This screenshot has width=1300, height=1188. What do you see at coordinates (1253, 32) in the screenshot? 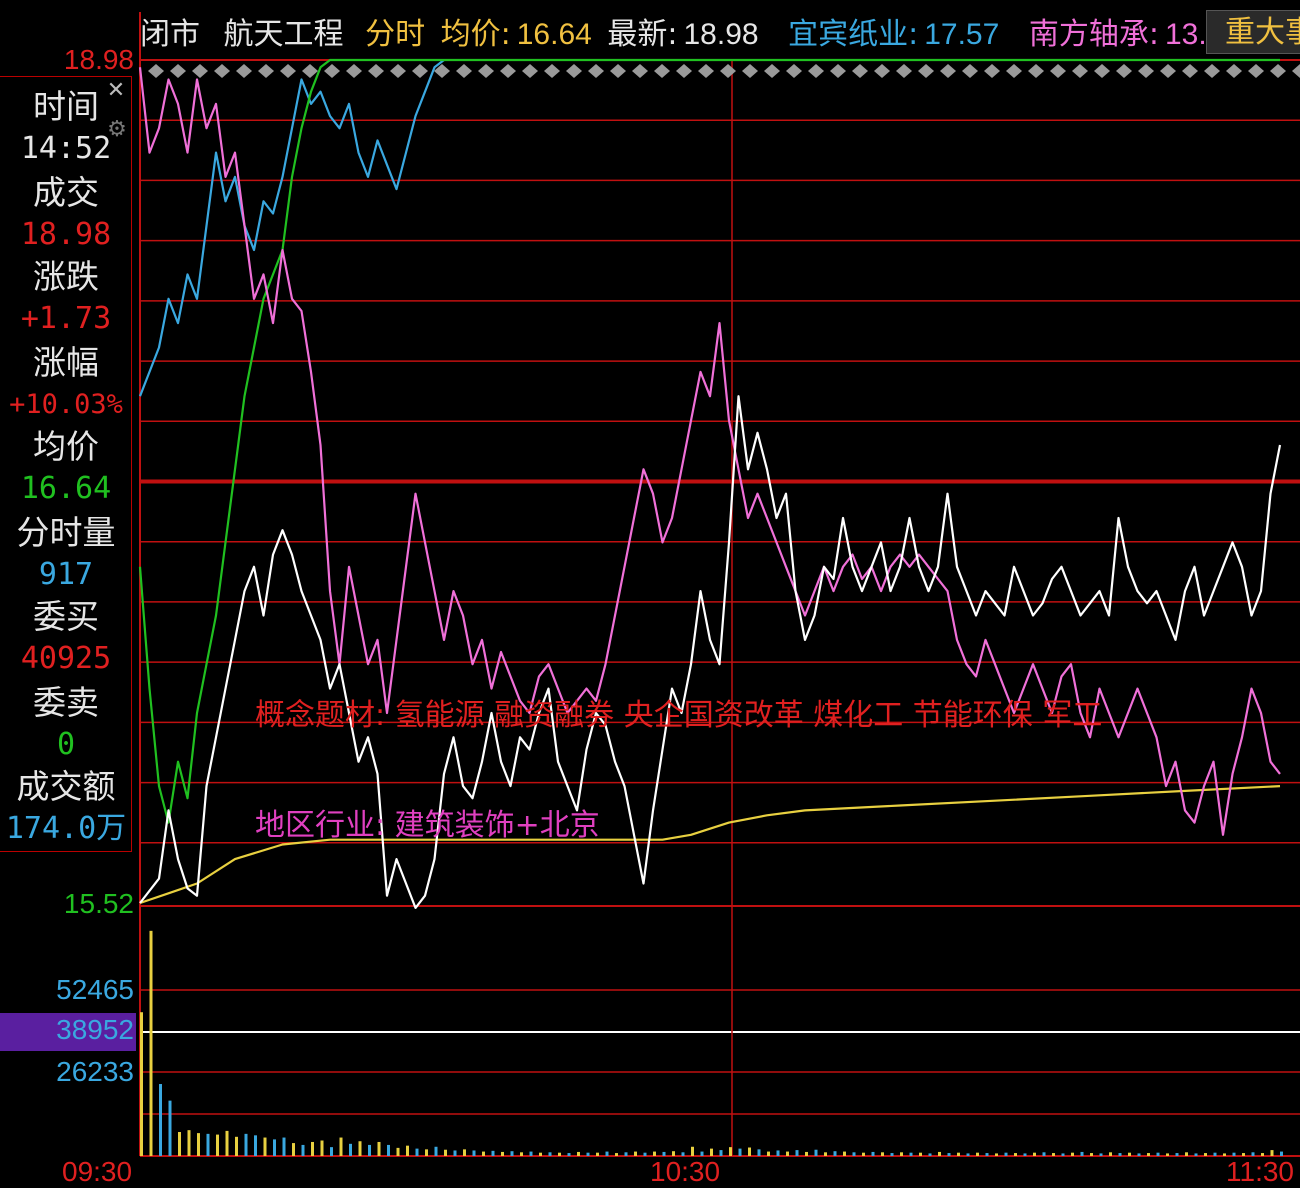
I see `major-events-button: 重大事` at bounding box center [1253, 32].